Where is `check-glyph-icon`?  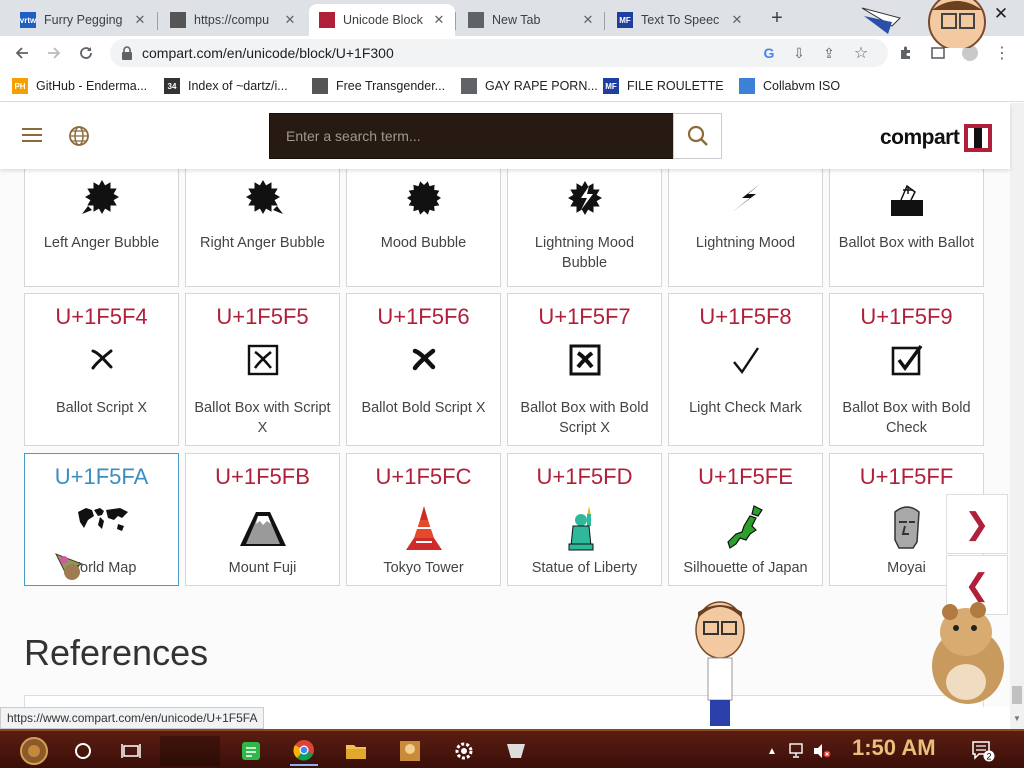
check-glyph-icon is located at coordinates (745, 360).